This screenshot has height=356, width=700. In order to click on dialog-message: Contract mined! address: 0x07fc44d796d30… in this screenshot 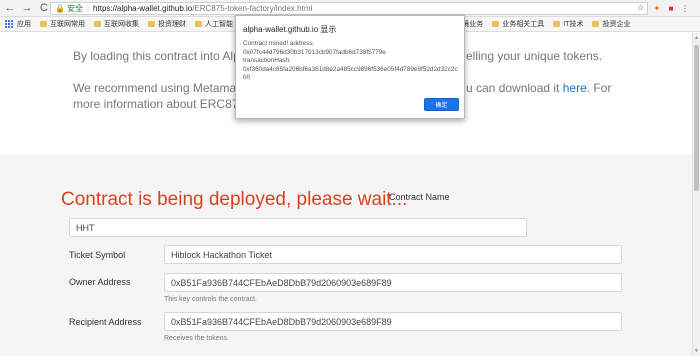, I will do `click(352, 61)`.